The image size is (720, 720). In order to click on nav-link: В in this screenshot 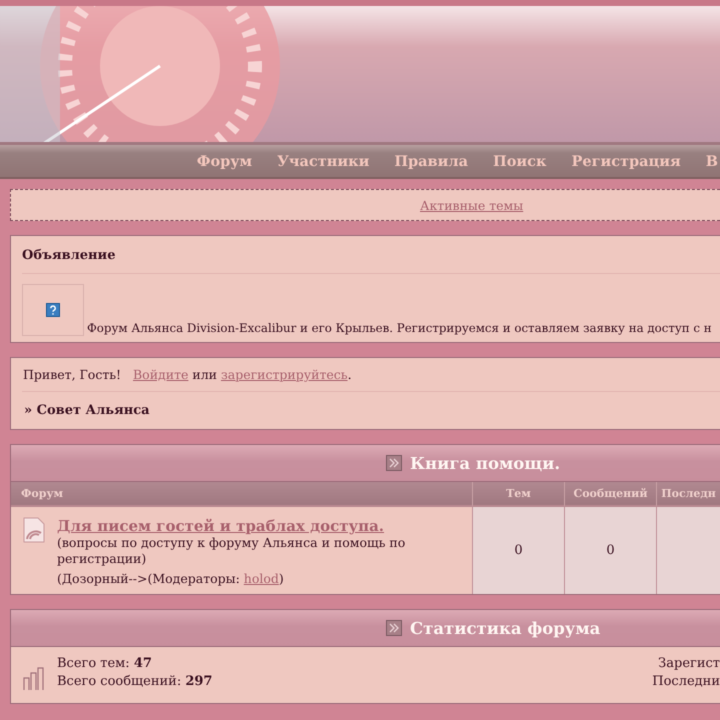, I will do `click(712, 161)`.